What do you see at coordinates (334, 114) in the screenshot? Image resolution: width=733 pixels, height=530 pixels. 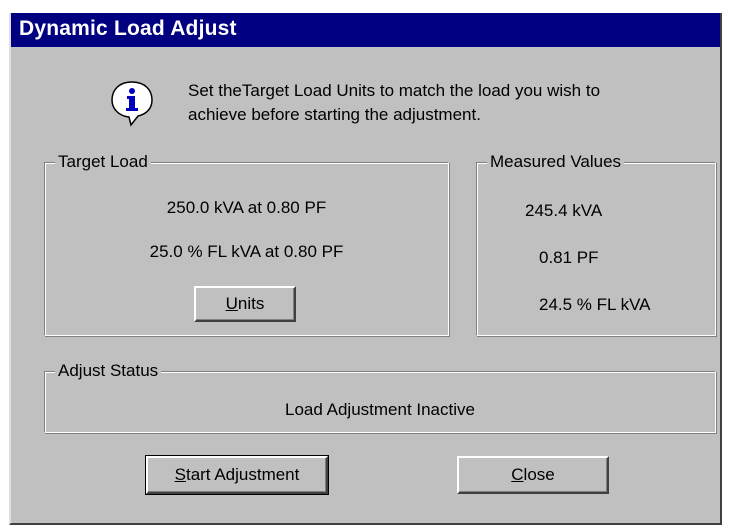 I see `instruction-line-2: achieve before starting the adjustment.` at bounding box center [334, 114].